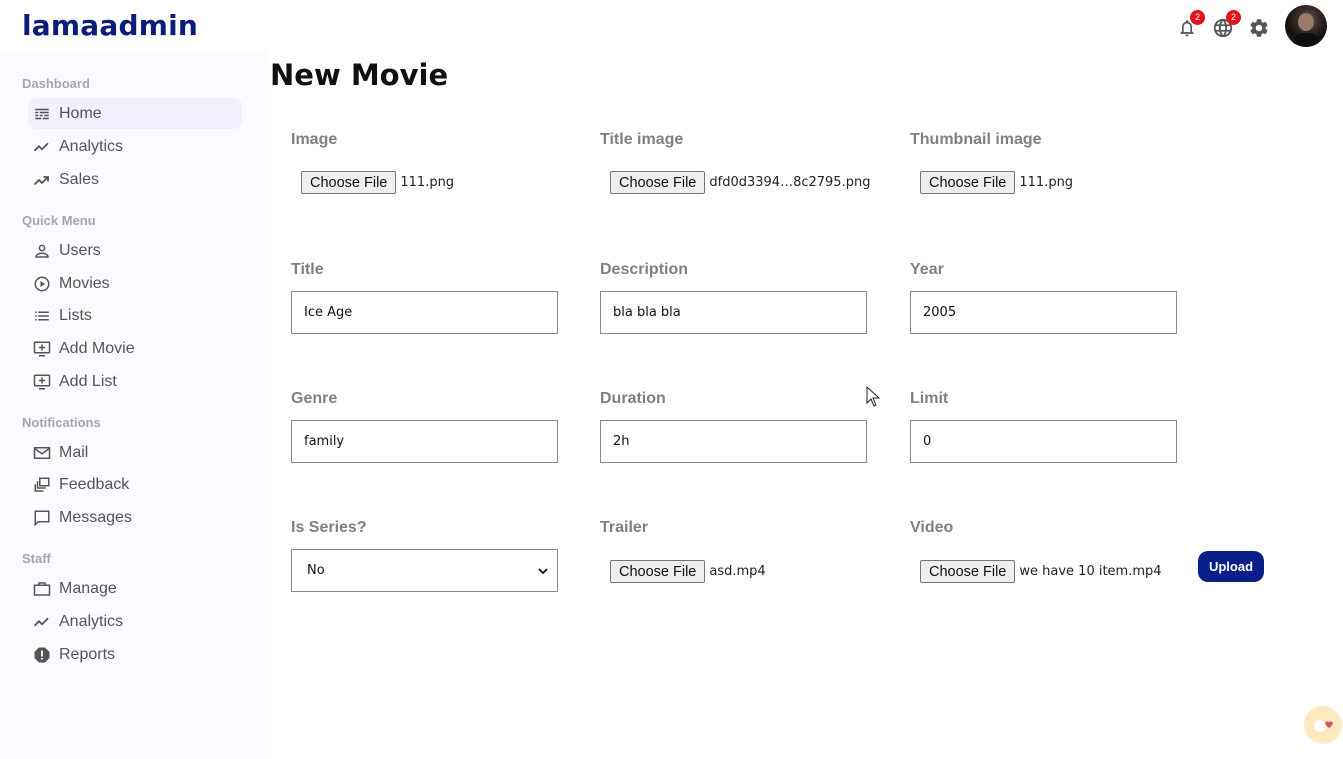 This screenshot has width=1343, height=759. Describe the element at coordinates (1043, 441) in the screenshot. I see `limit-input` at that location.